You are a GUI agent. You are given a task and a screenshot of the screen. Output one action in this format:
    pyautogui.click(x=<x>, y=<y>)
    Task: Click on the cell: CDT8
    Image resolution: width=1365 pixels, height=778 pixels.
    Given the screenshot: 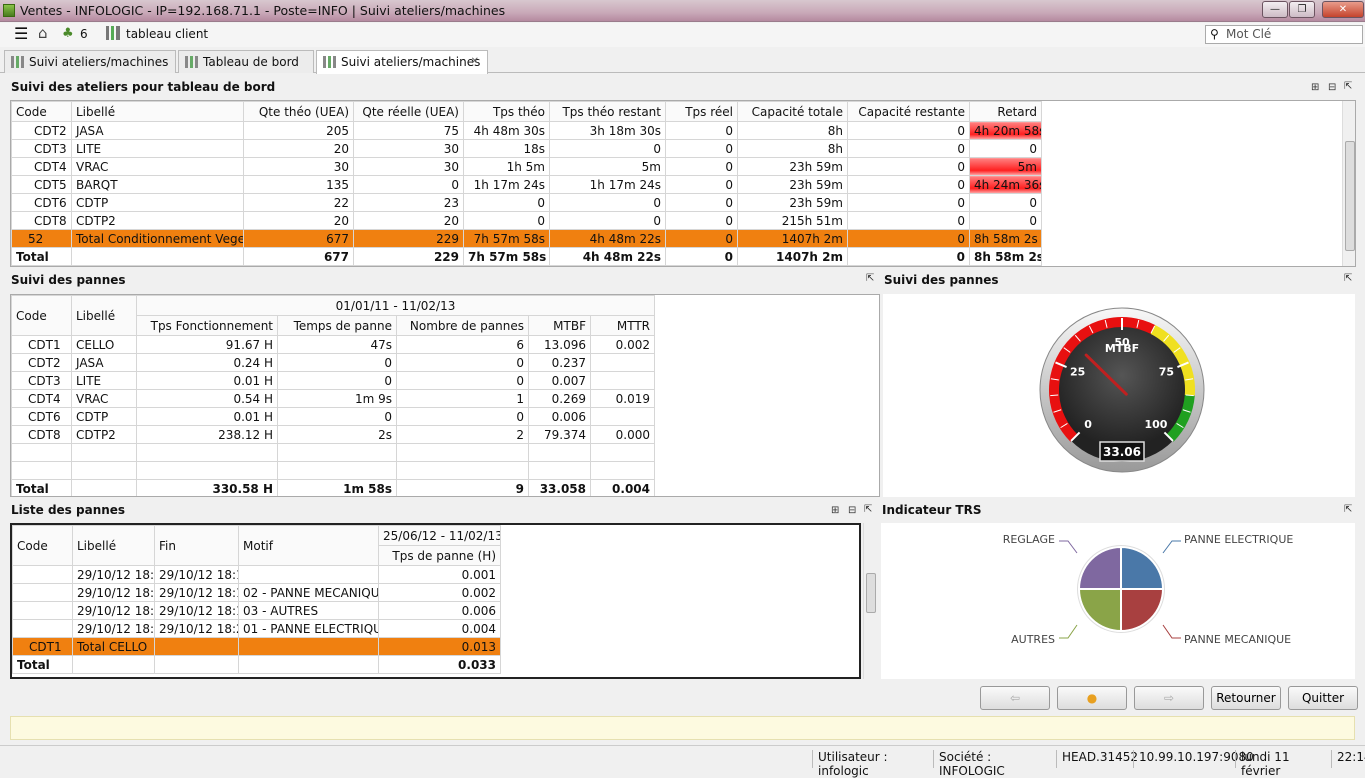 What is the action you would take?
    pyautogui.click(x=41, y=434)
    